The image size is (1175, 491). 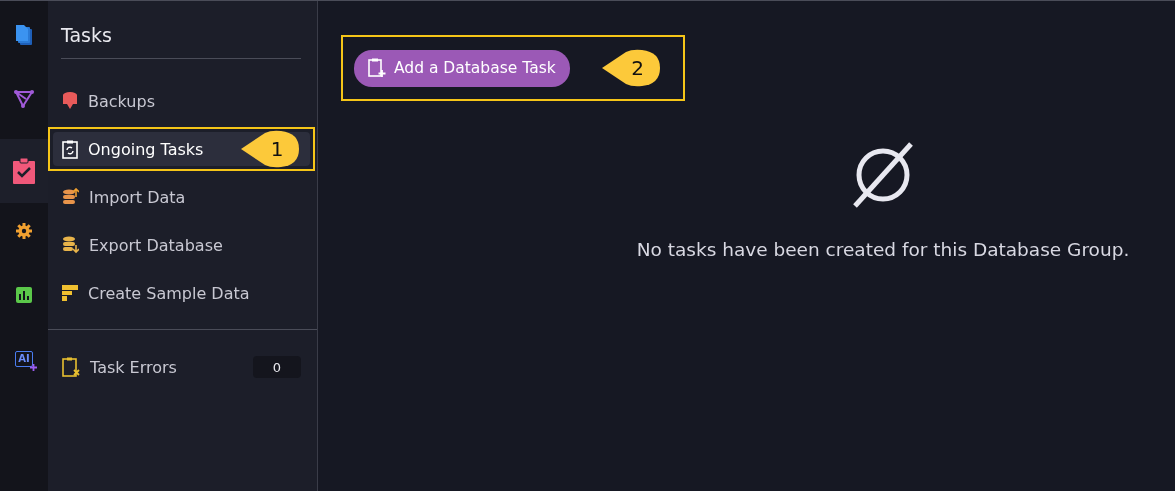 I want to click on sidebar-item: Ongoing Tasks 1, so click(x=181, y=149).